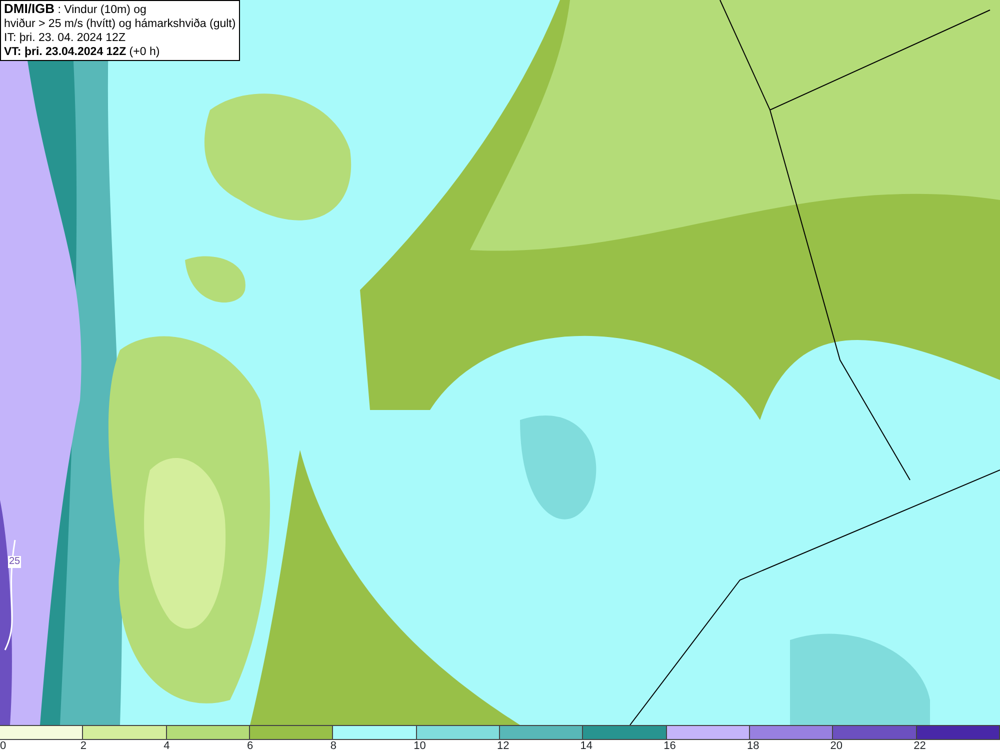 This screenshot has width=1000, height=753. What do you see at coordinates (333, 746) in the screenshot?
I see `legend-tick-label: 8` at bounding box center [333, 746].